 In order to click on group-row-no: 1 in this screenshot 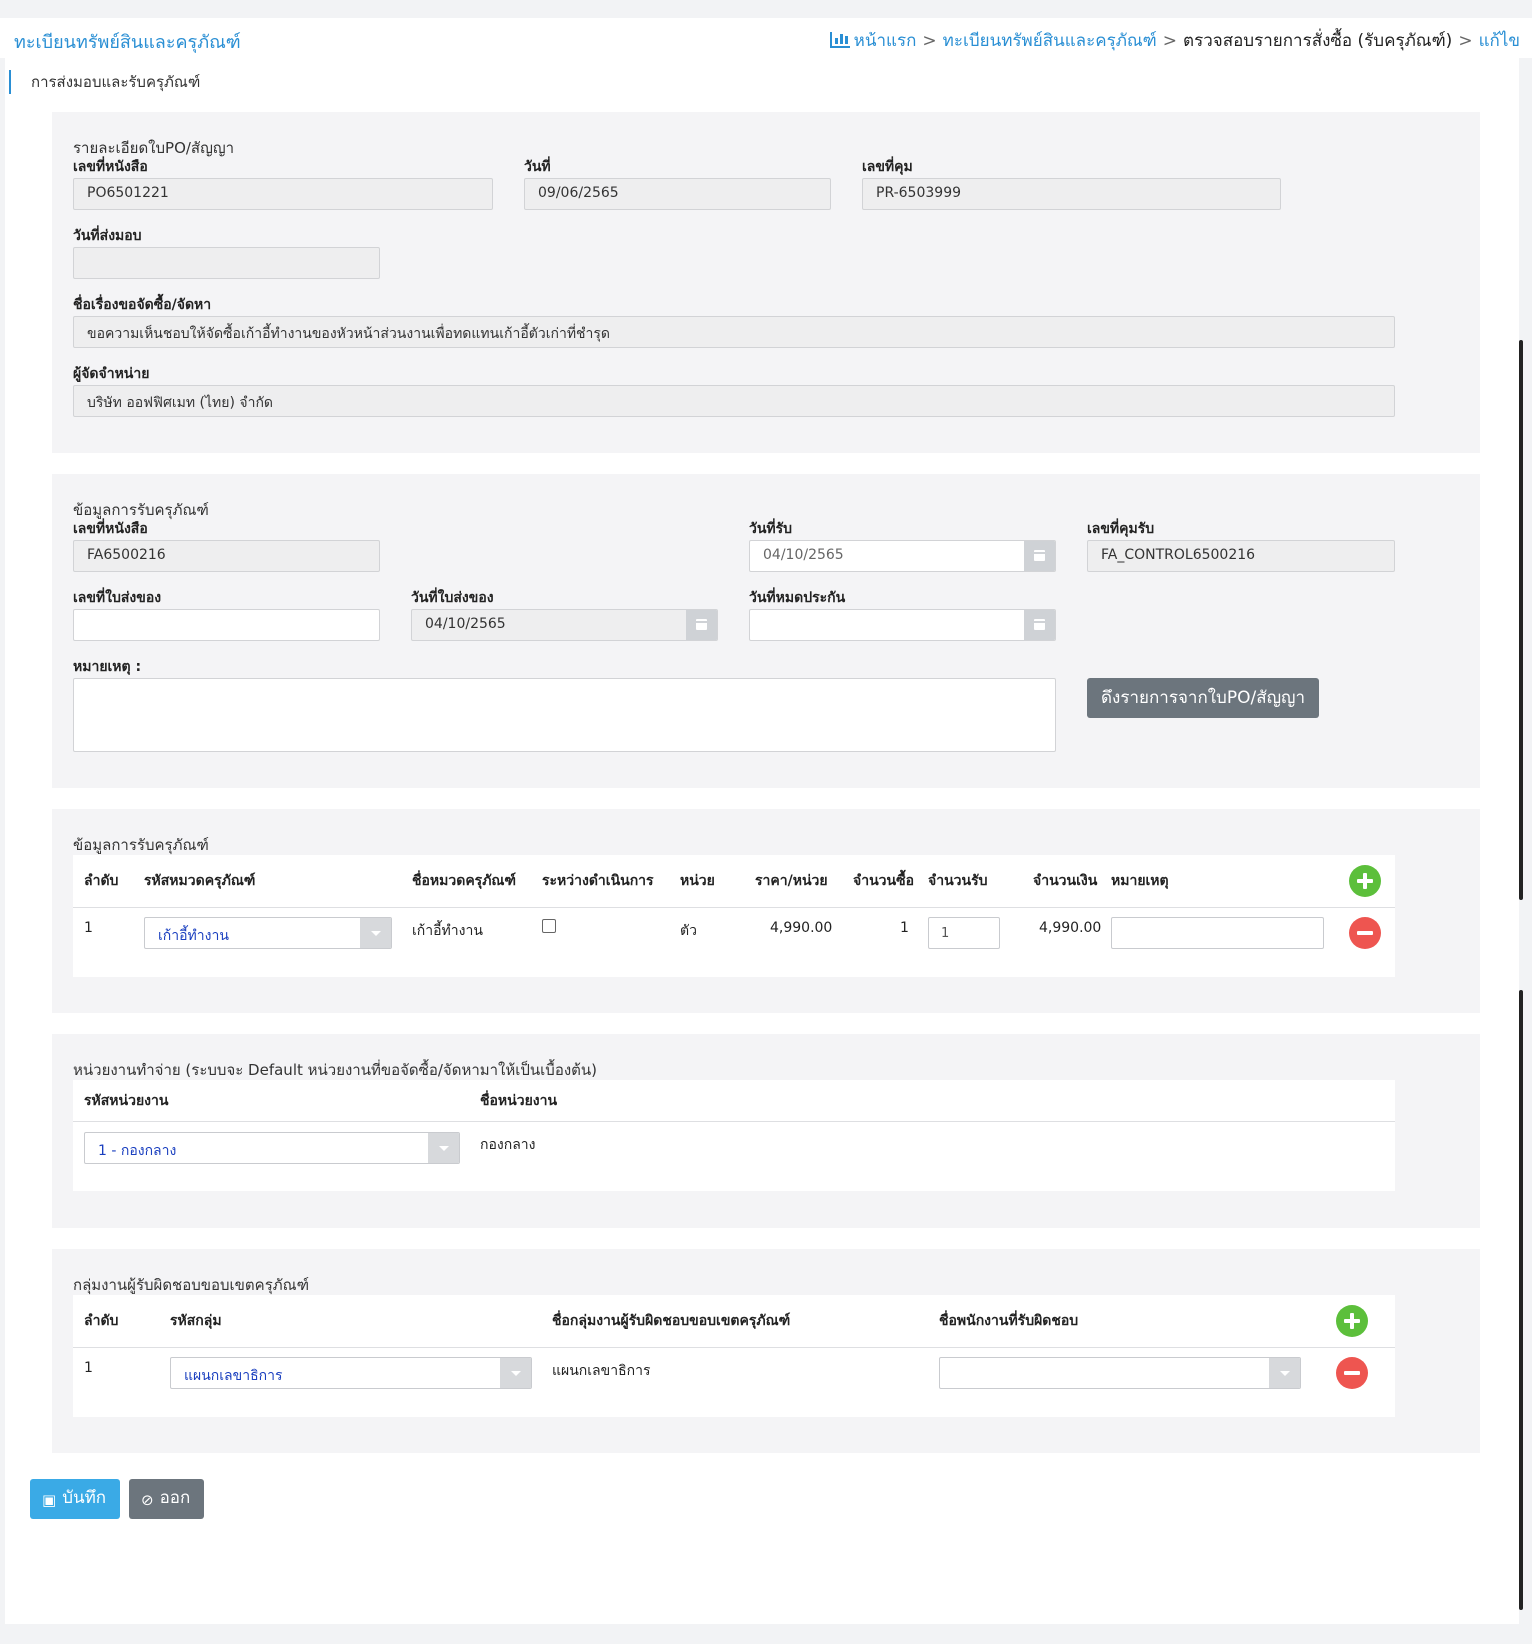, I will do `click(88, 1368)`.